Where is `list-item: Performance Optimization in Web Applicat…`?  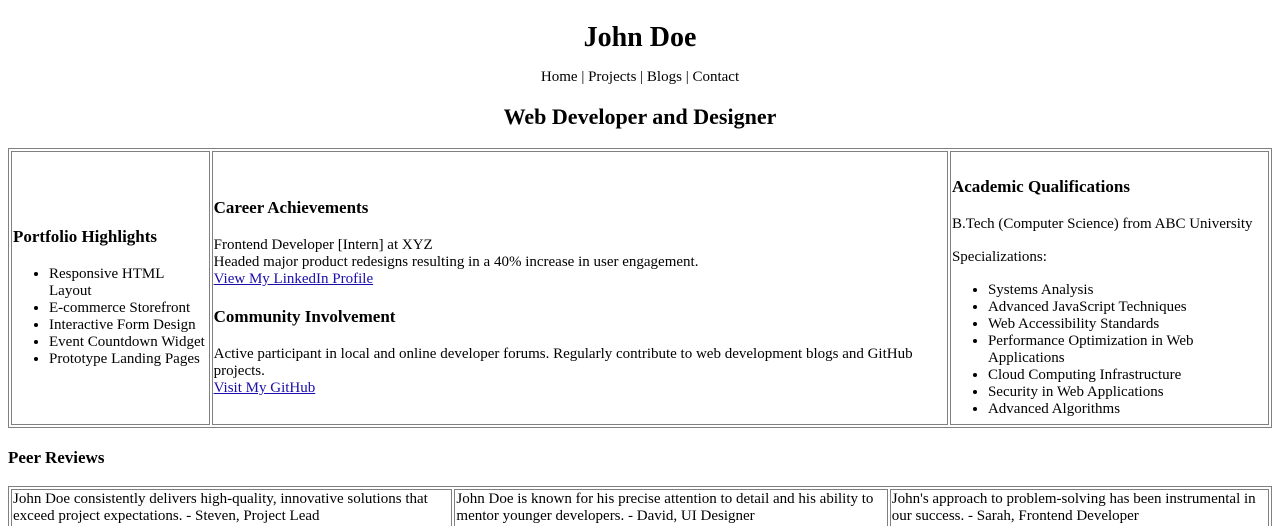 list-item: Performance Optimization in Web Applicat… is located at coordinates (1127, 350).